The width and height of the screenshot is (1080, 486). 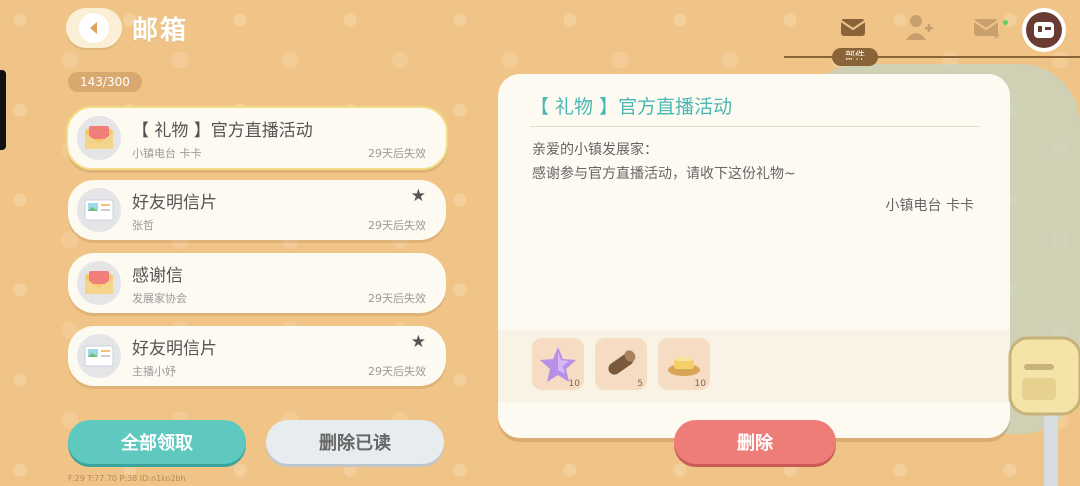 I want to click on claim-all-button: 全部领取, so click(x=157, y=442).